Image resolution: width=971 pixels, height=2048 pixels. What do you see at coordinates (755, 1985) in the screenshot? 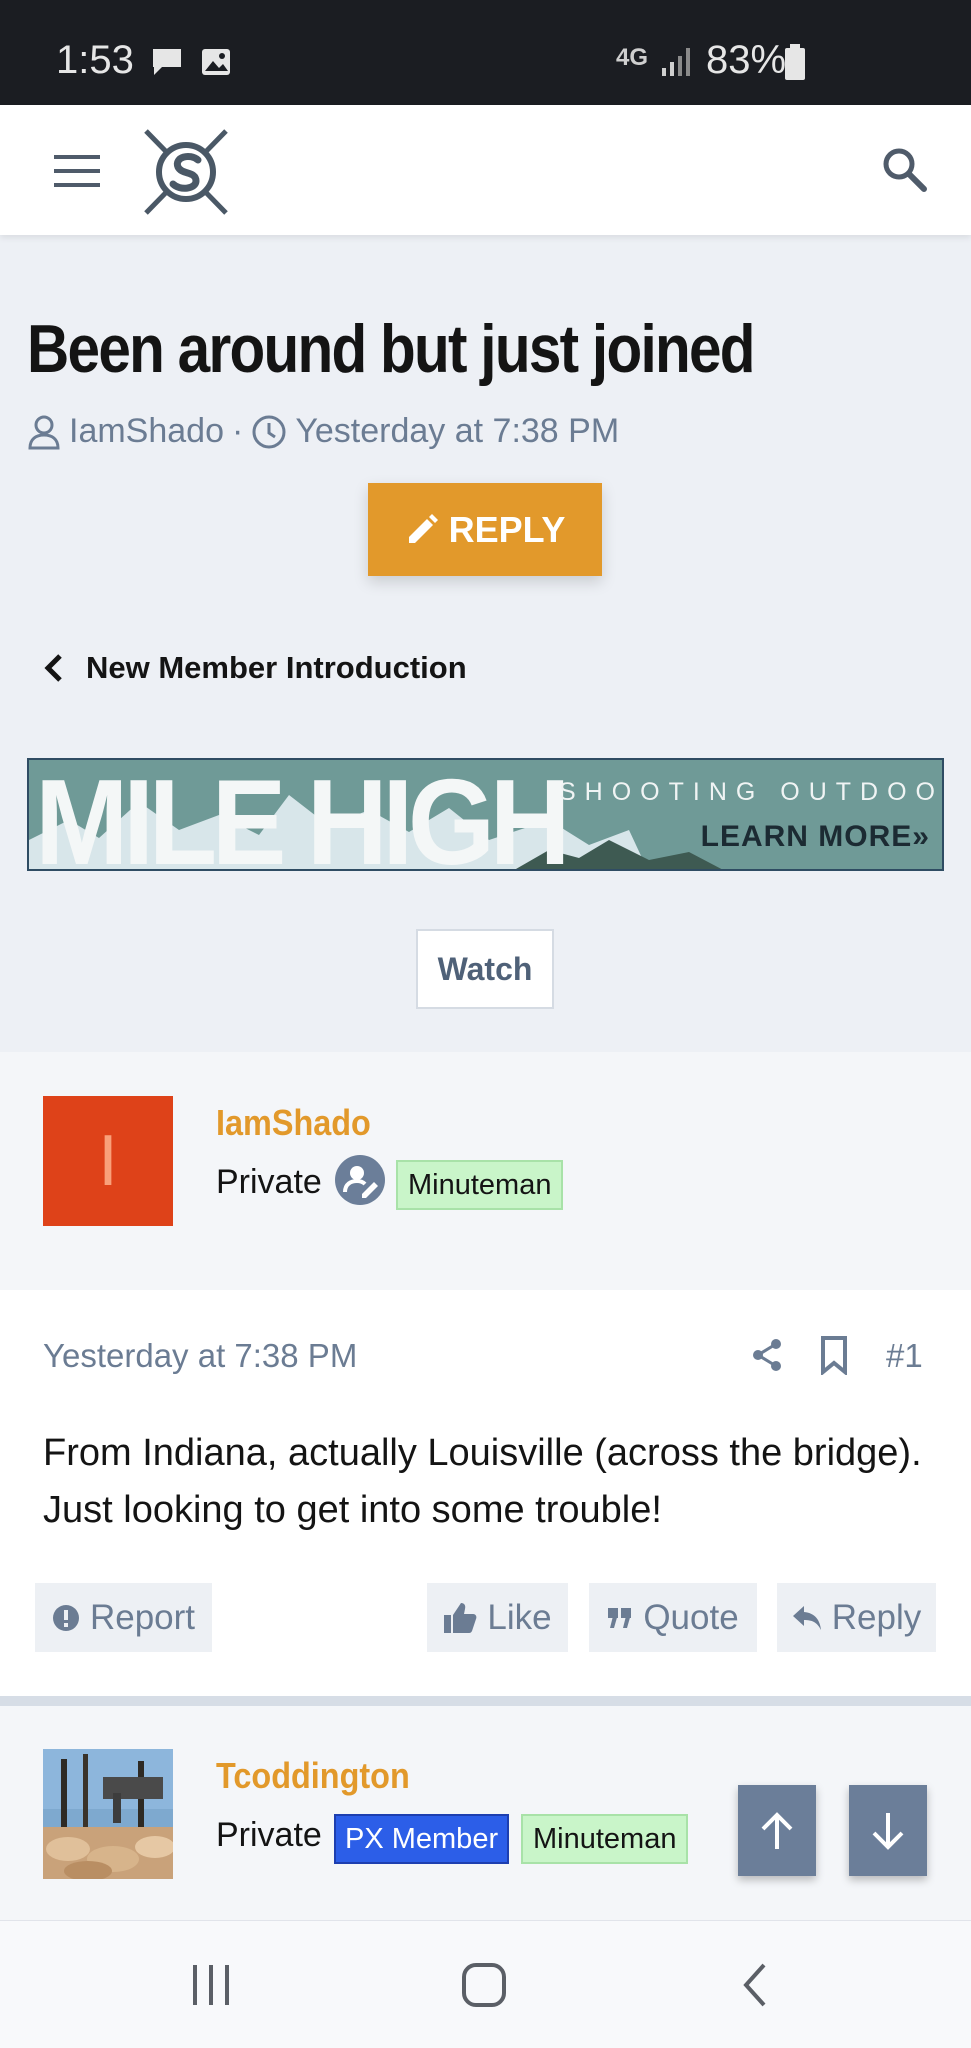
I see `back-icon` at bounding box center [755, 1985].